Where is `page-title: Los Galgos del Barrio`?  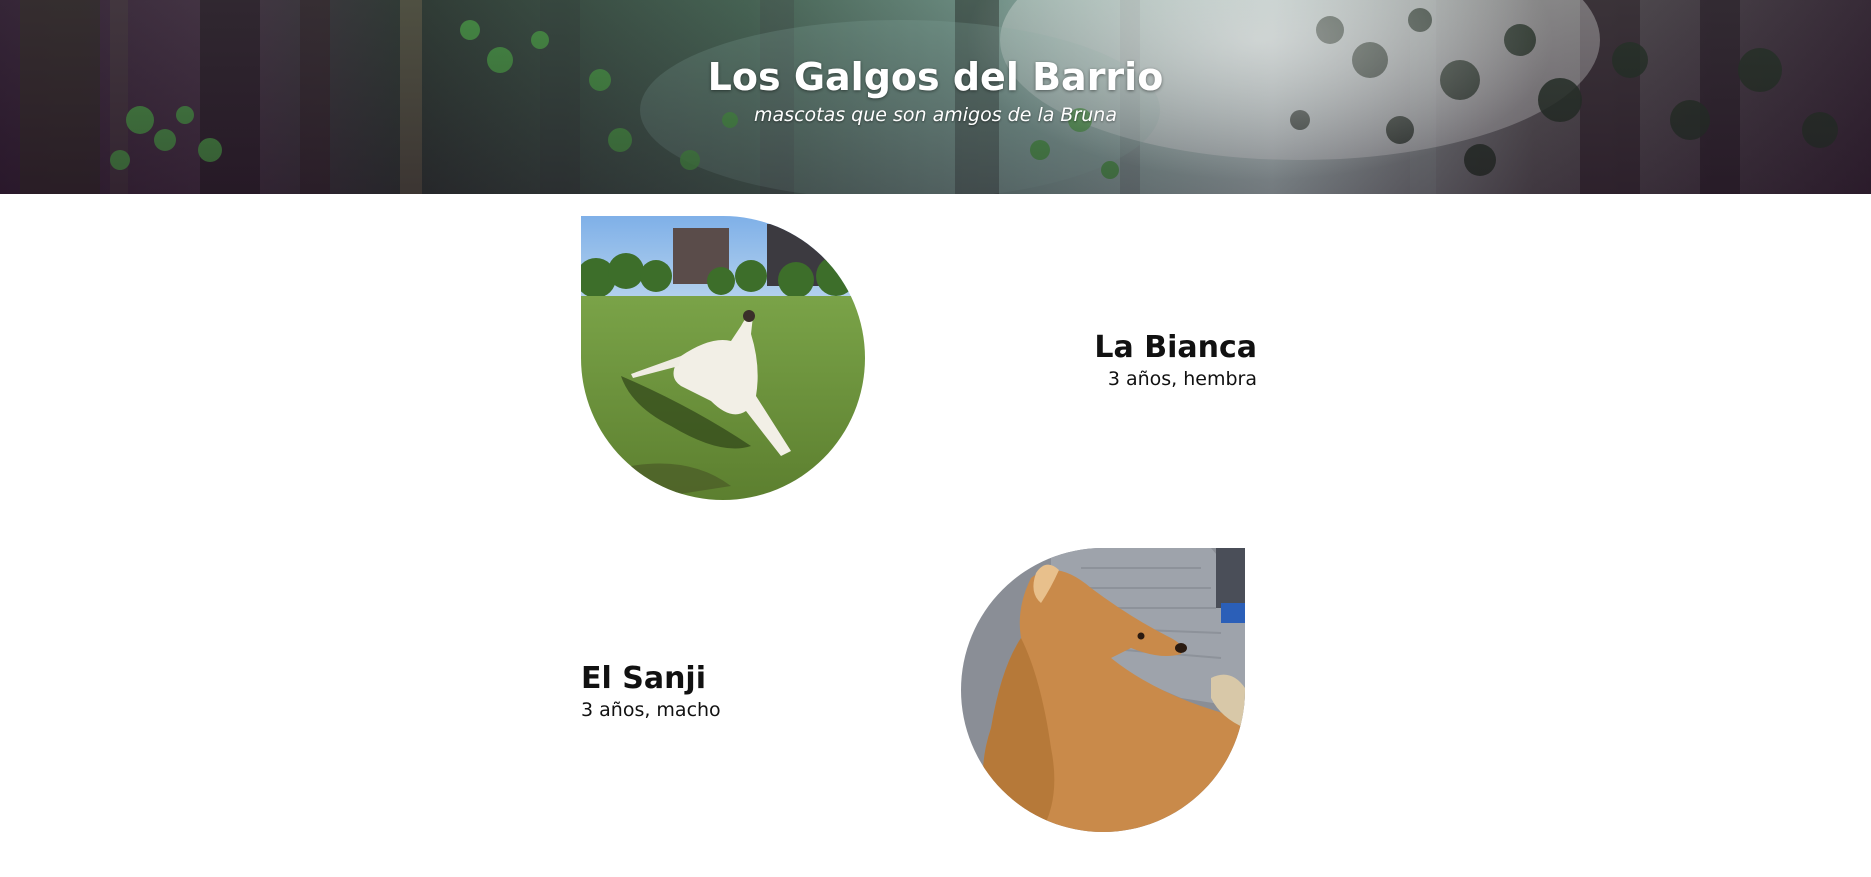 page-title: Los Galgos del Barrio is located at coordinates (935, 77).